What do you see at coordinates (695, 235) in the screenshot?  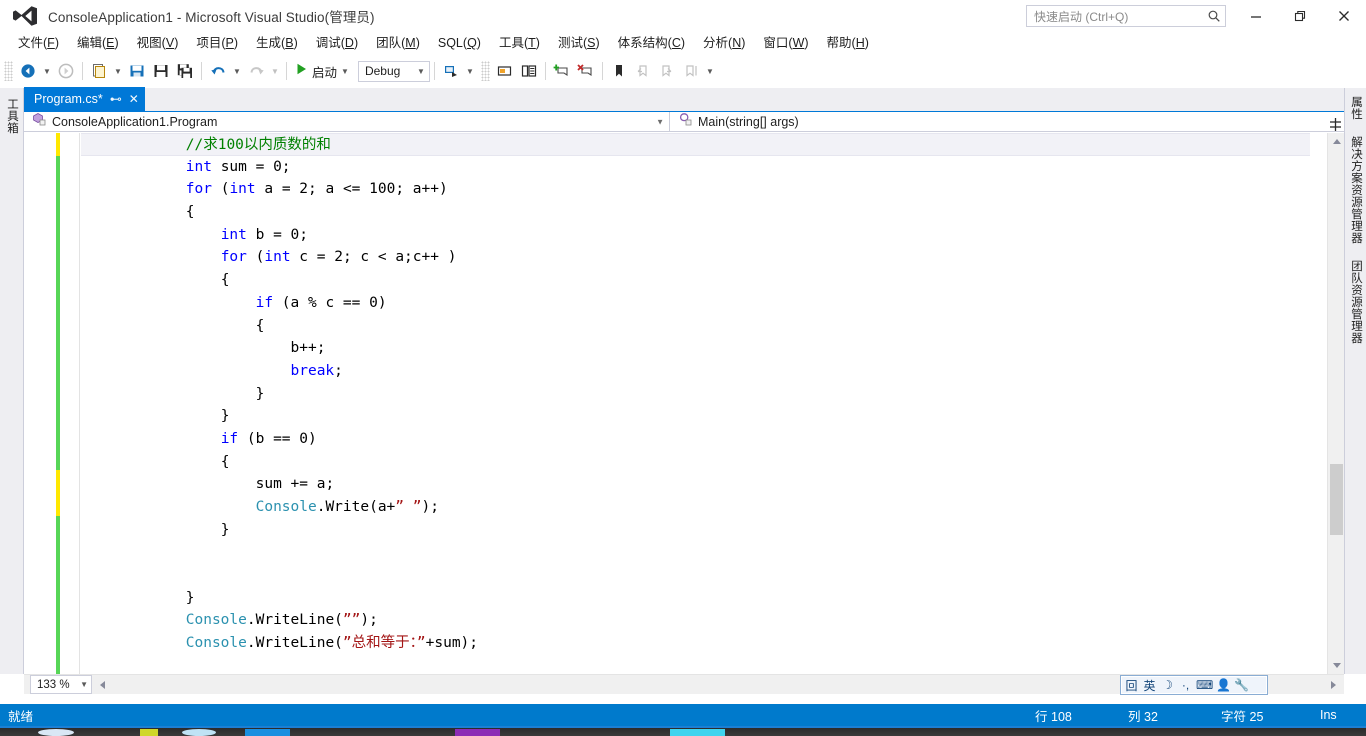 I see `code-line: int b = 0;` at bounding box center [695, 235].